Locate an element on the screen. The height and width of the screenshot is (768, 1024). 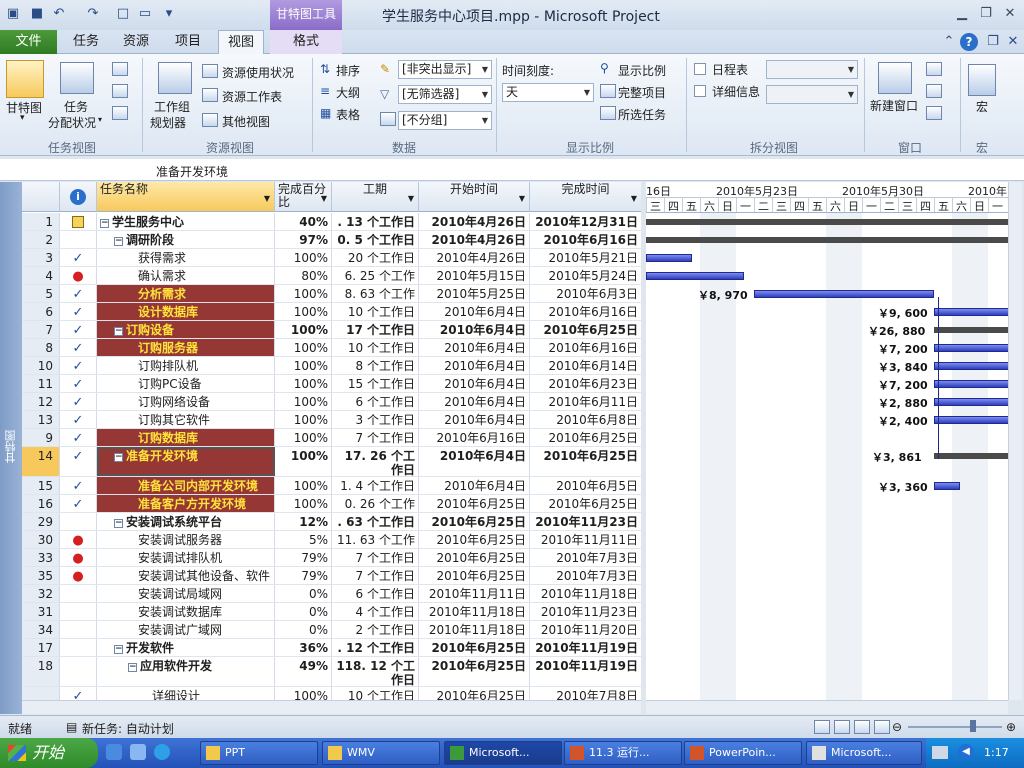
redo-icon: ↷ is located at coordinates (93, 14).